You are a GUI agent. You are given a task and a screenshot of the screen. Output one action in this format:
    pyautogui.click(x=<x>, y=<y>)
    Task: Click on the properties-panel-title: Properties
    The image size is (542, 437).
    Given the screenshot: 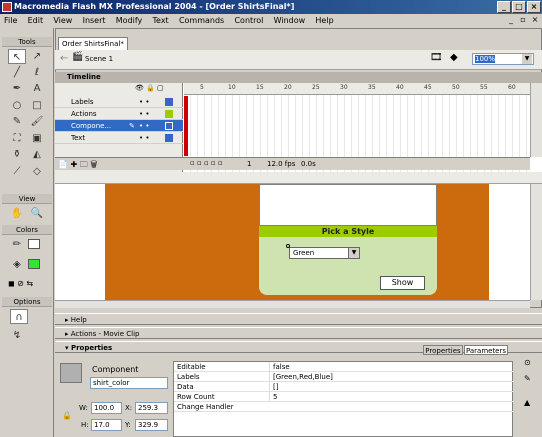 What is the action you would take?
    pyautogui.click(x=91, y=348)
    